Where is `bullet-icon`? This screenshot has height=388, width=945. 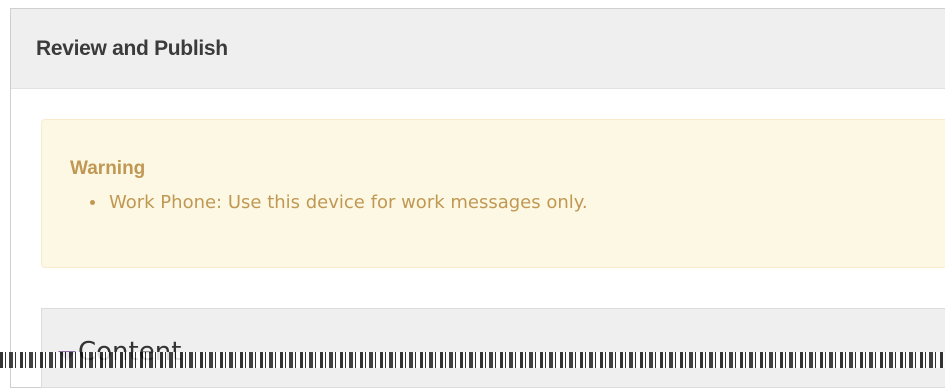 bullet-icon is located at coordinates (92, 202).